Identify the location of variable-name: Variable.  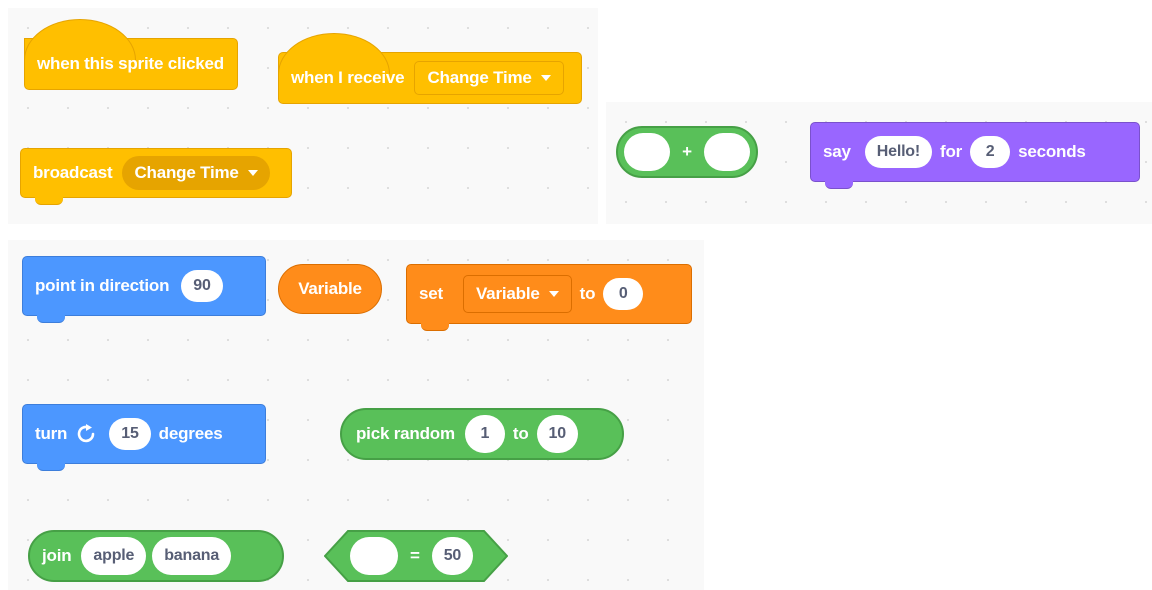
(330, 288).